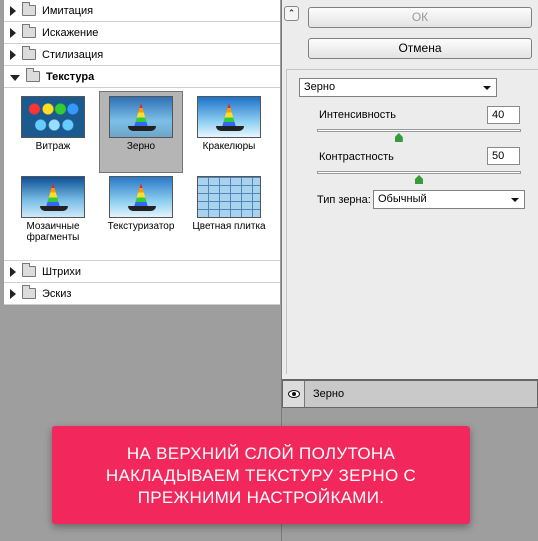 The width and height of the screenshot is (538, 541). I want to click on category-label: Имитация, so click(68, 10).